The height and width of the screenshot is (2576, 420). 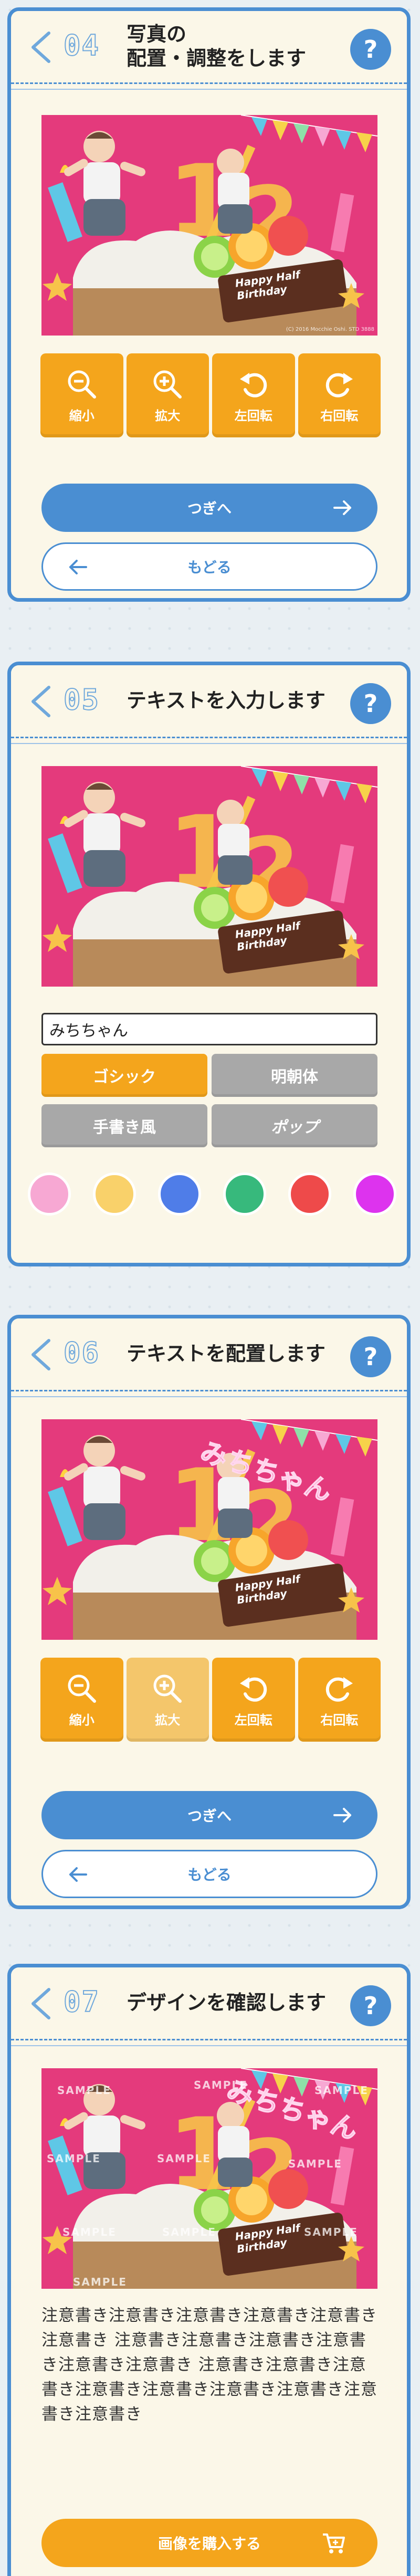 I want to click on color-swatch-red, so click(x=309, y=1194).